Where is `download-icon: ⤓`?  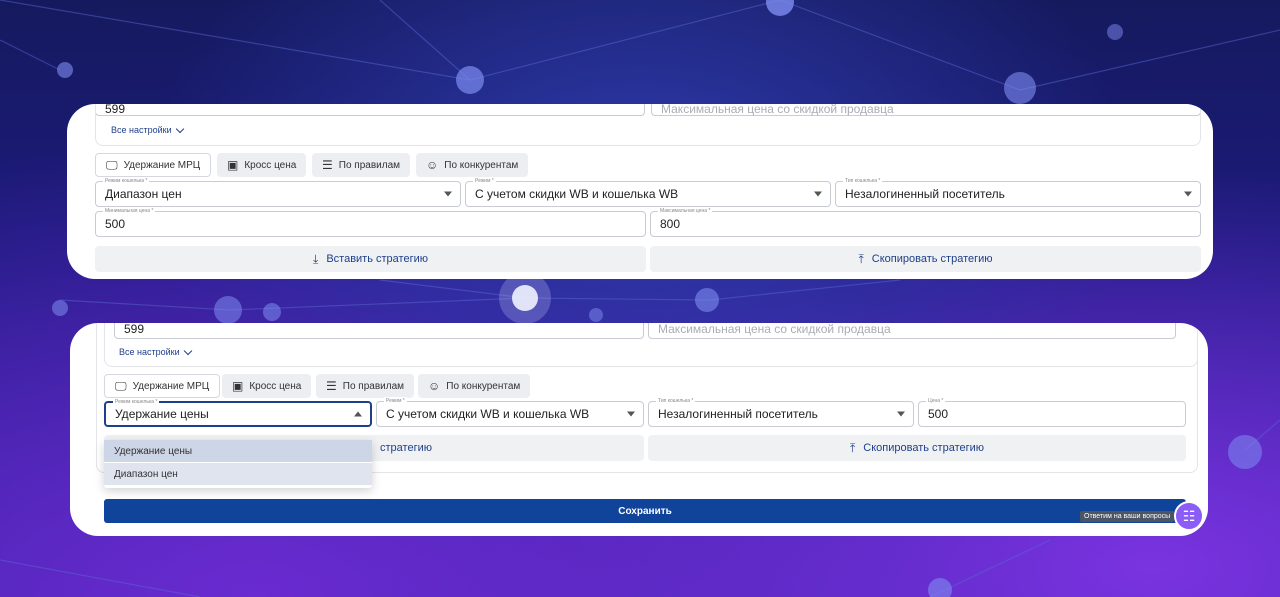 download-icon: ⤓ is located at coordinates (316, 258).